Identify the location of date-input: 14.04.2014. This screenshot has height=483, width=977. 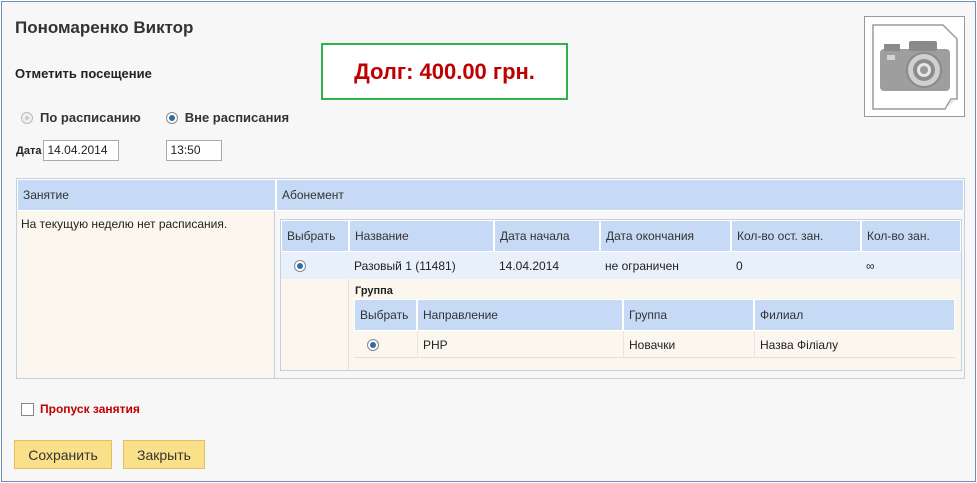
(81, 150).